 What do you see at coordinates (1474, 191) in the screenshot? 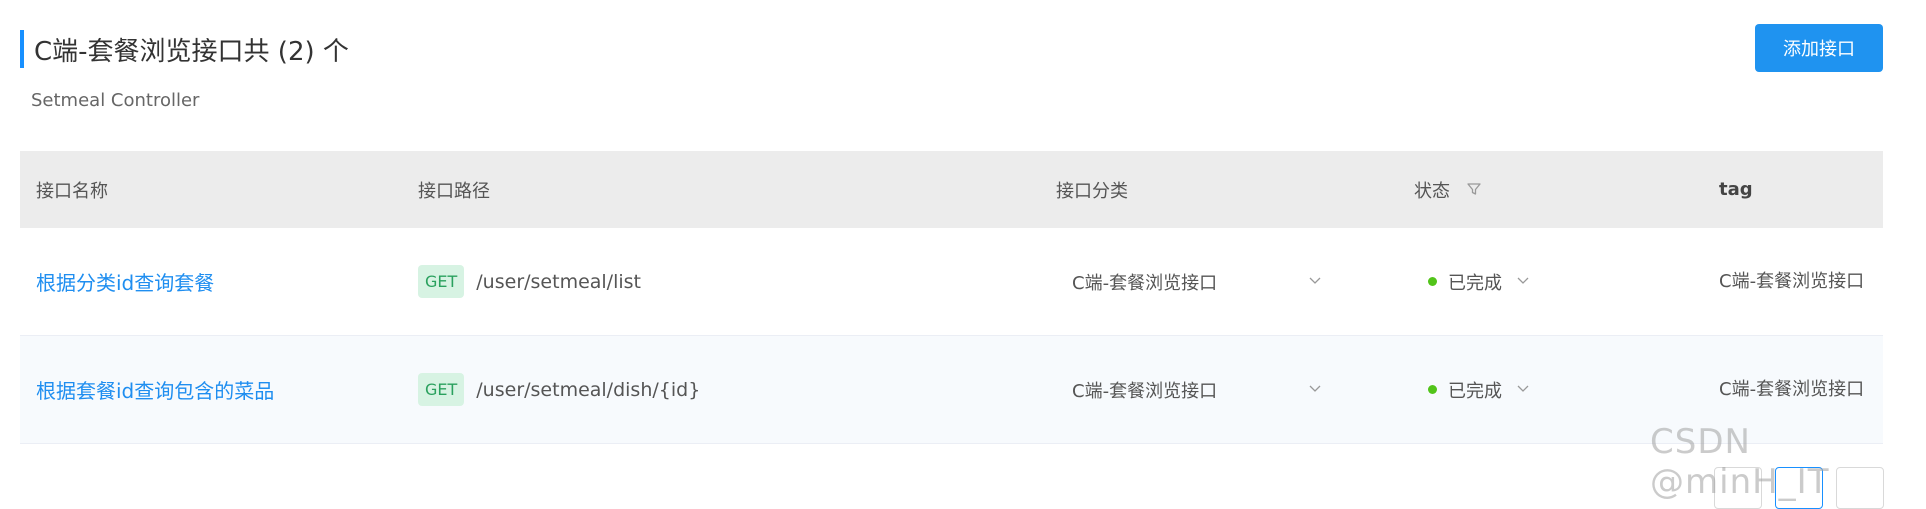
I see `filter-icon` at bounding box center [1474, 191].